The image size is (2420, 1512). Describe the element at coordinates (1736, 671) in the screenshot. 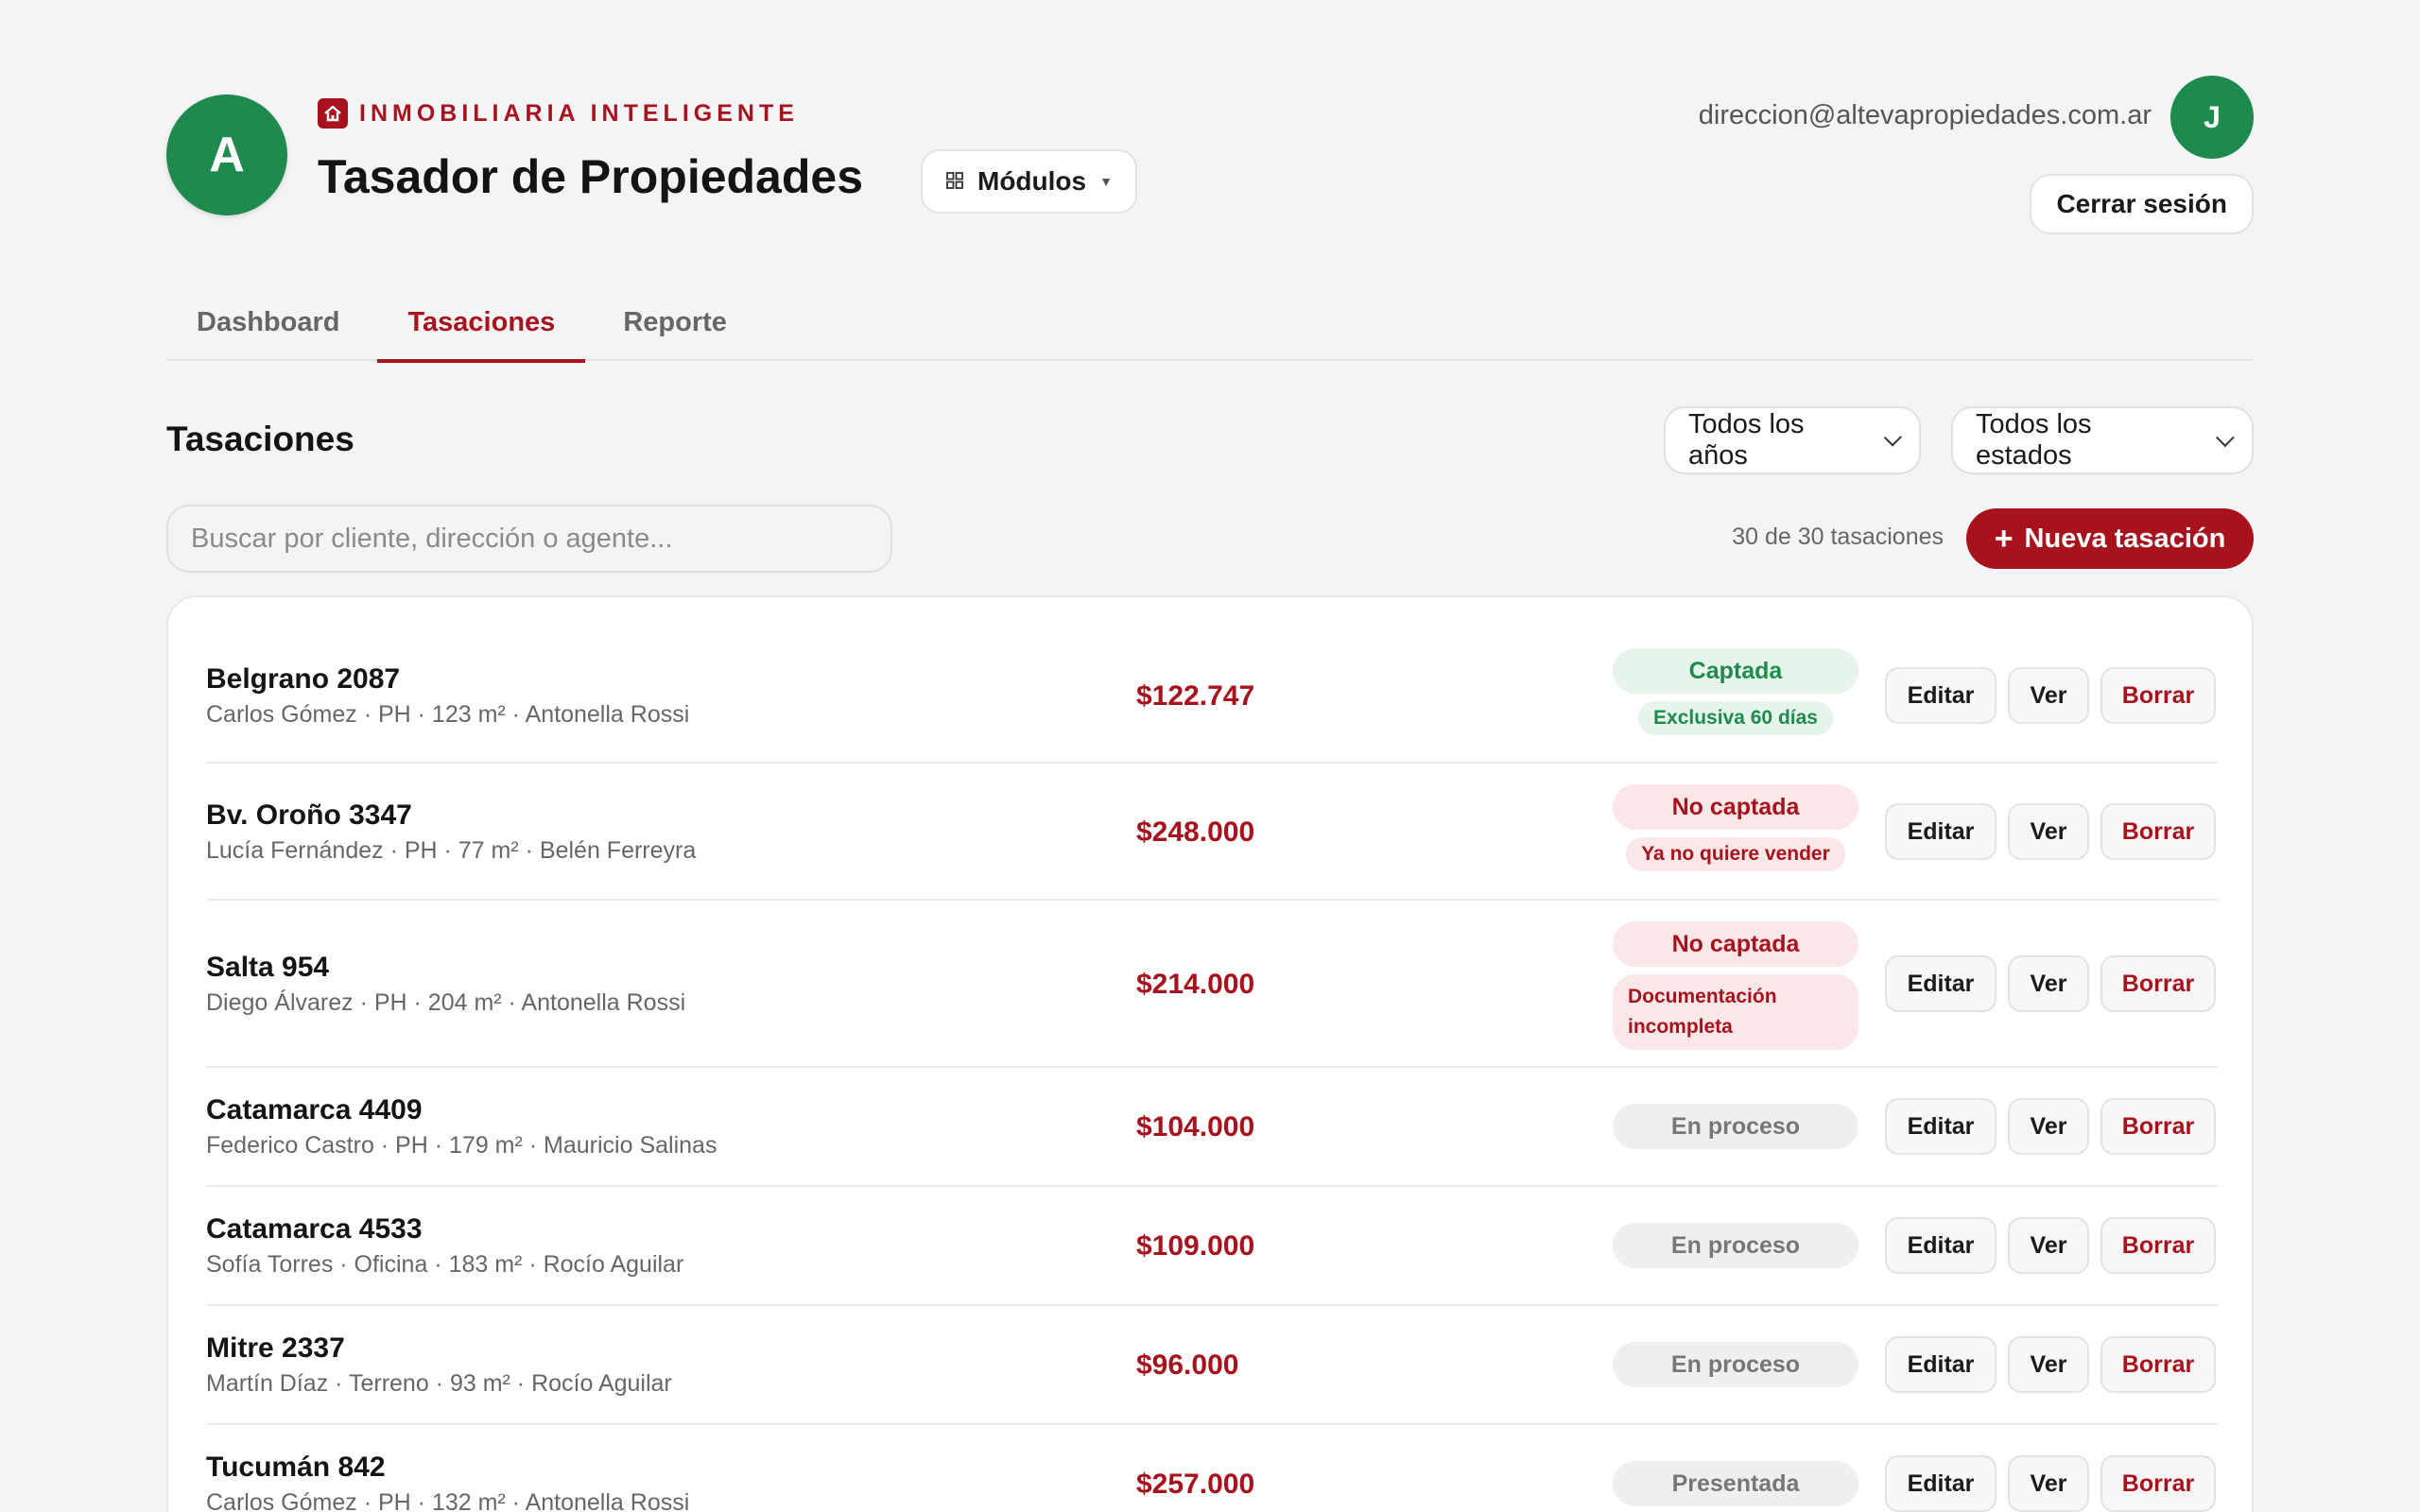

I see `status-badge: Captada` at that location.